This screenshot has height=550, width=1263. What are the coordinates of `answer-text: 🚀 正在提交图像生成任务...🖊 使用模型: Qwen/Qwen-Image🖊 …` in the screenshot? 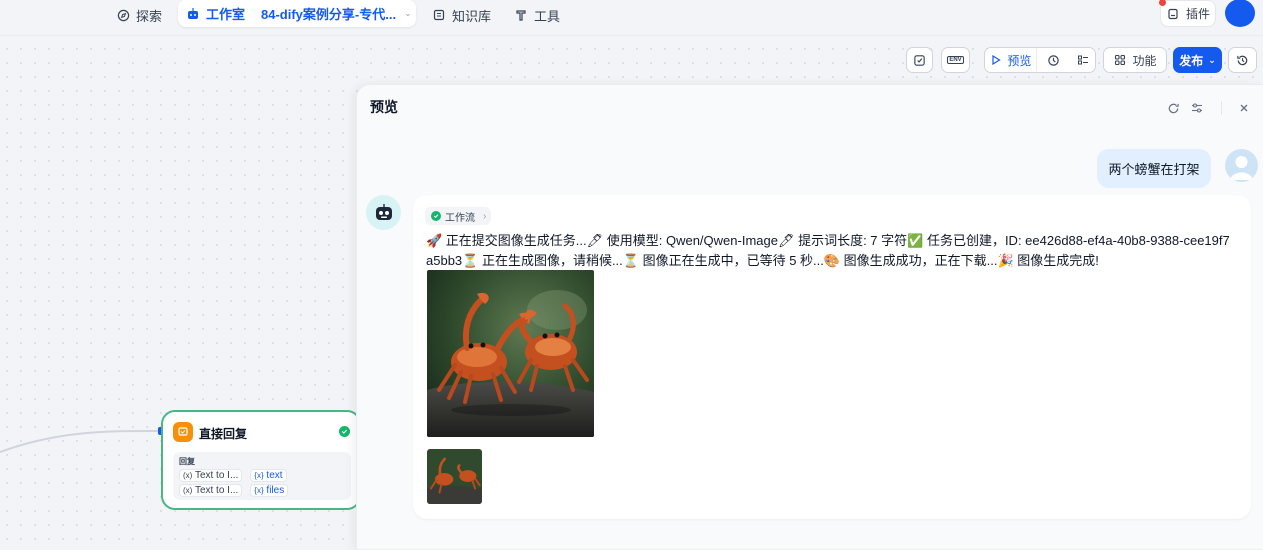 It's located at (828, 250).